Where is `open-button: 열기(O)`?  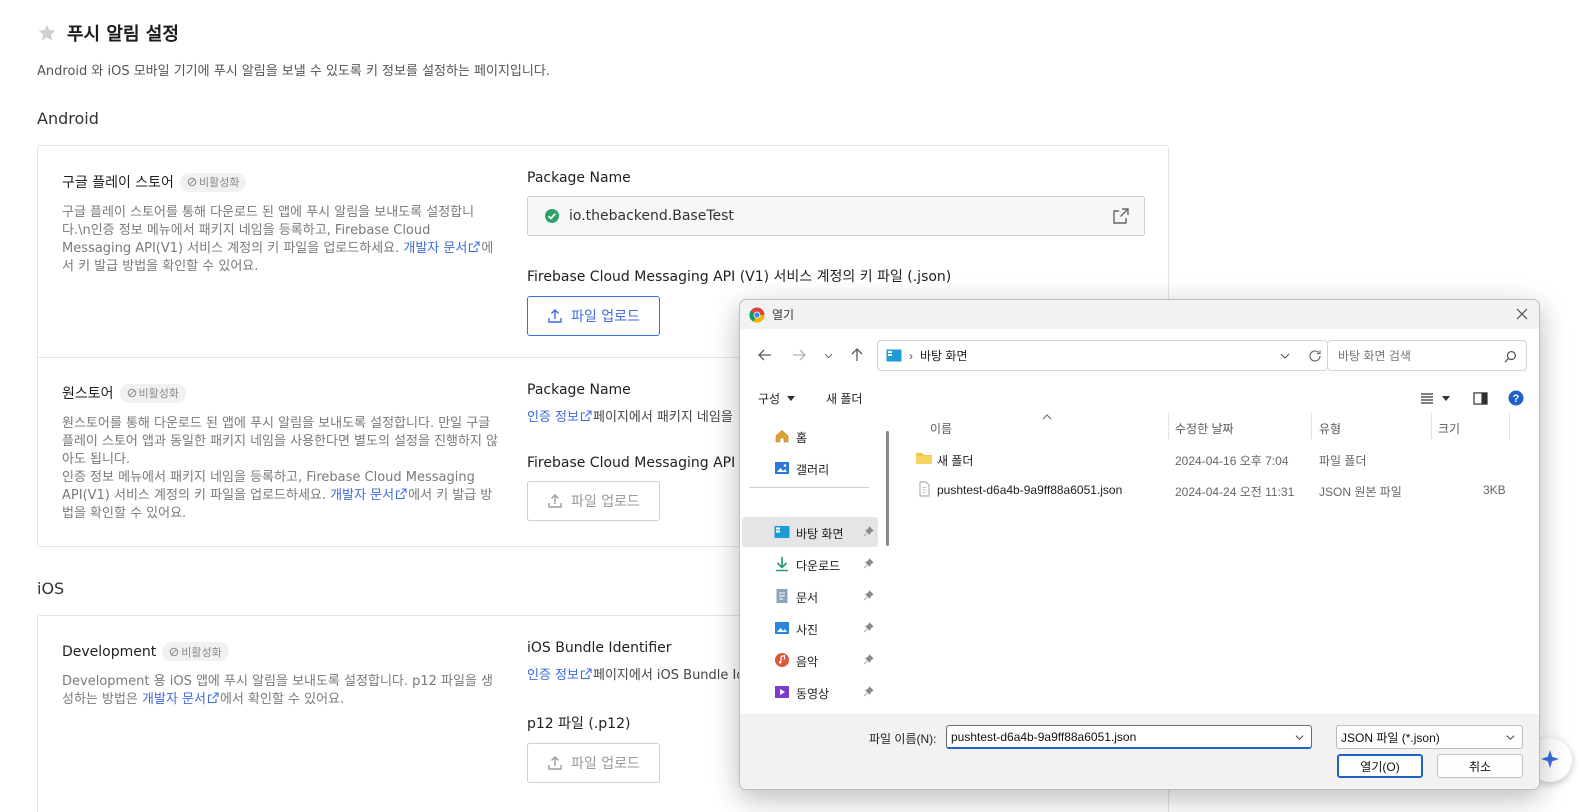
open-button: 열기(O) is located at coordinates (1380, 766).